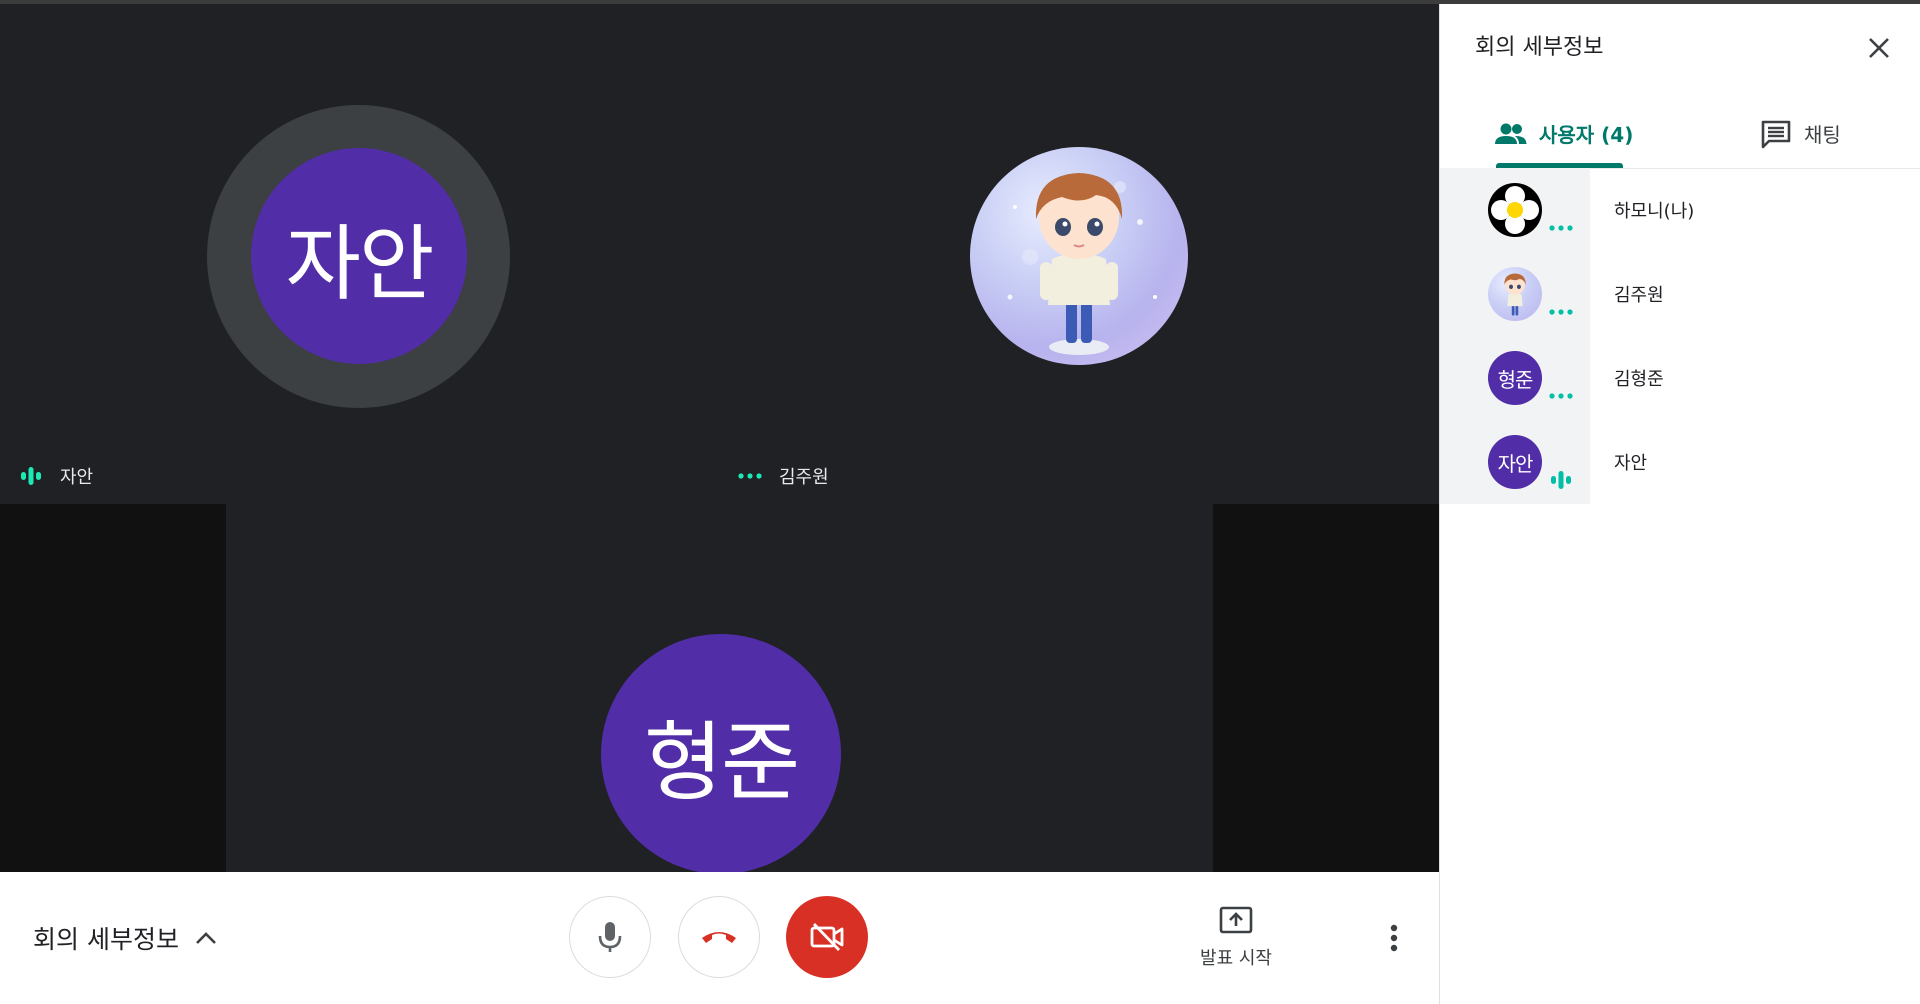  I want to click on tab-people: 사용자 (4), so click(1564, 133).